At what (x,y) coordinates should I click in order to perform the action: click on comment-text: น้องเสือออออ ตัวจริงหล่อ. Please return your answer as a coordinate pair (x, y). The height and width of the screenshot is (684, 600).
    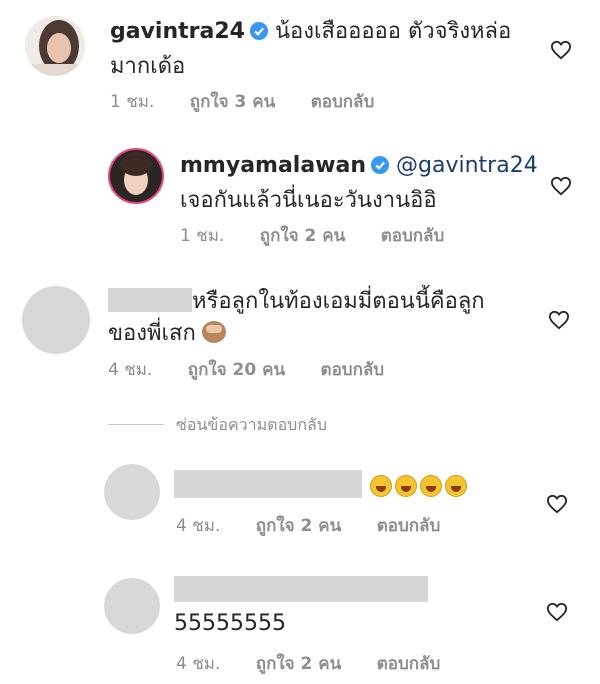
    Looking at the image, I should click on (393, 31).